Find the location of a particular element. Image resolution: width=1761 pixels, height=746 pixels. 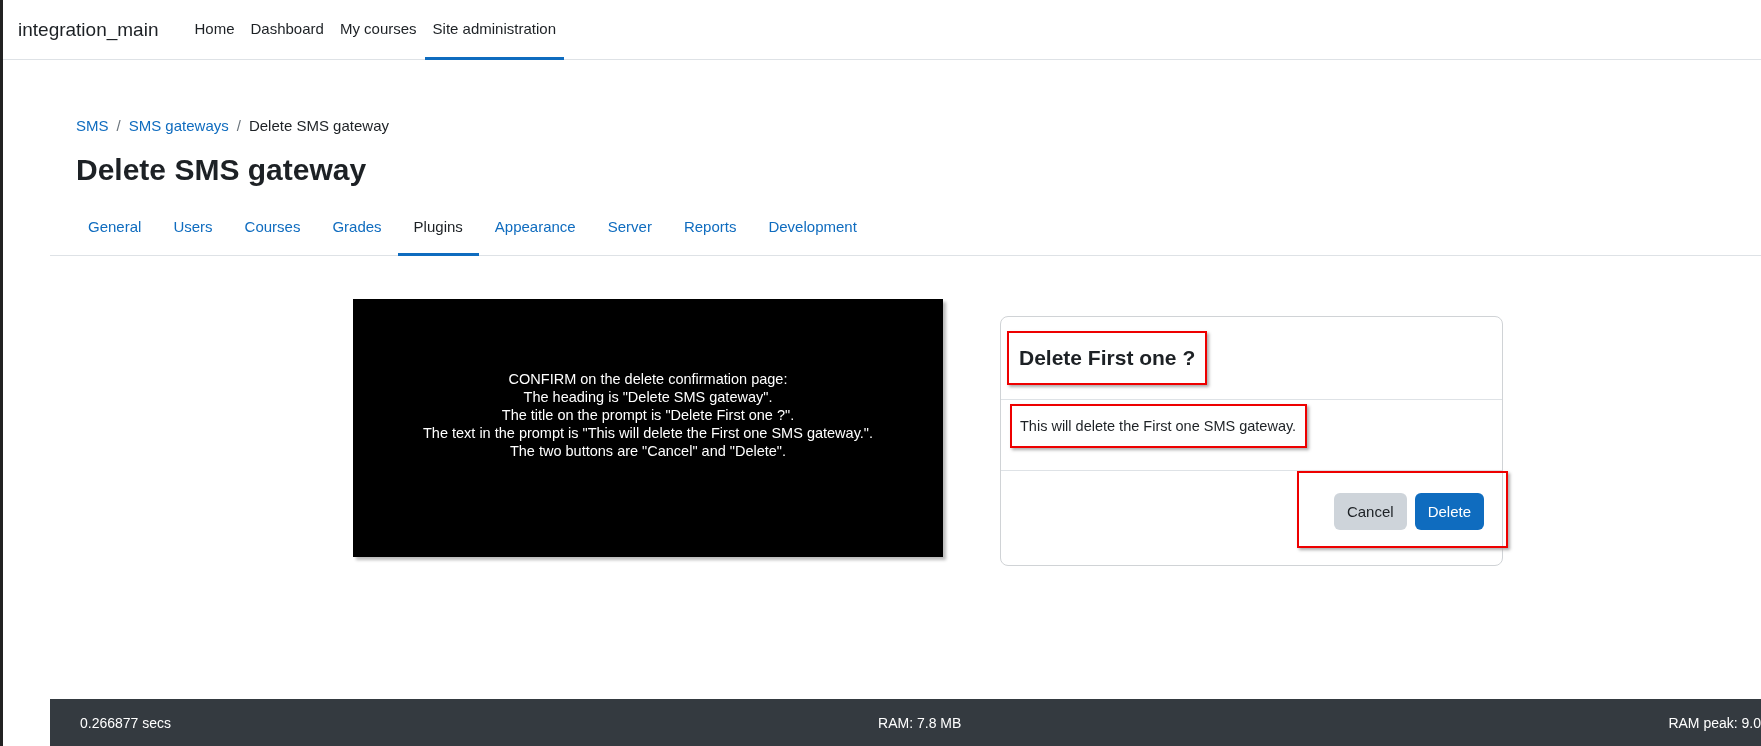

admin-tab: Reports is located at coordinates (710, 229).